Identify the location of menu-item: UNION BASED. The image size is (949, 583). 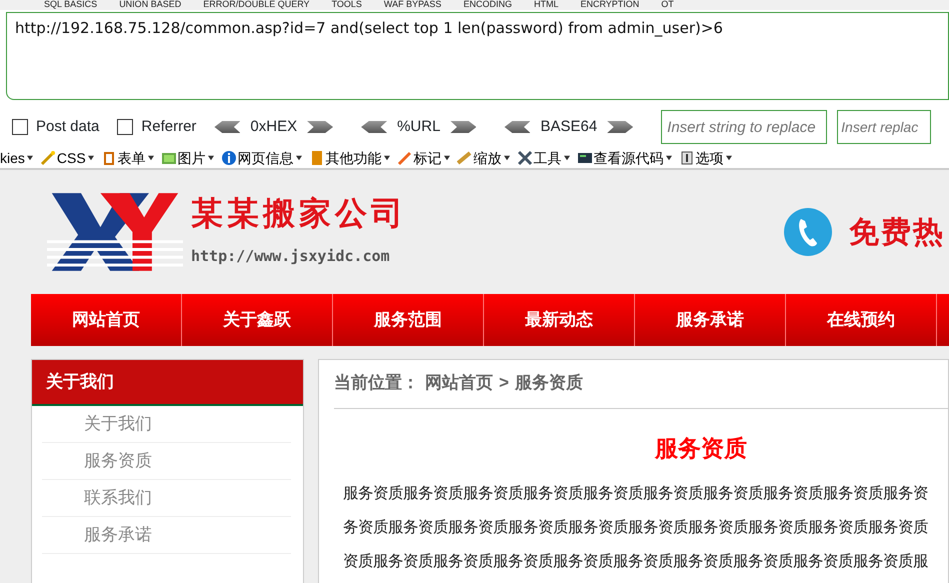
(150, 5).